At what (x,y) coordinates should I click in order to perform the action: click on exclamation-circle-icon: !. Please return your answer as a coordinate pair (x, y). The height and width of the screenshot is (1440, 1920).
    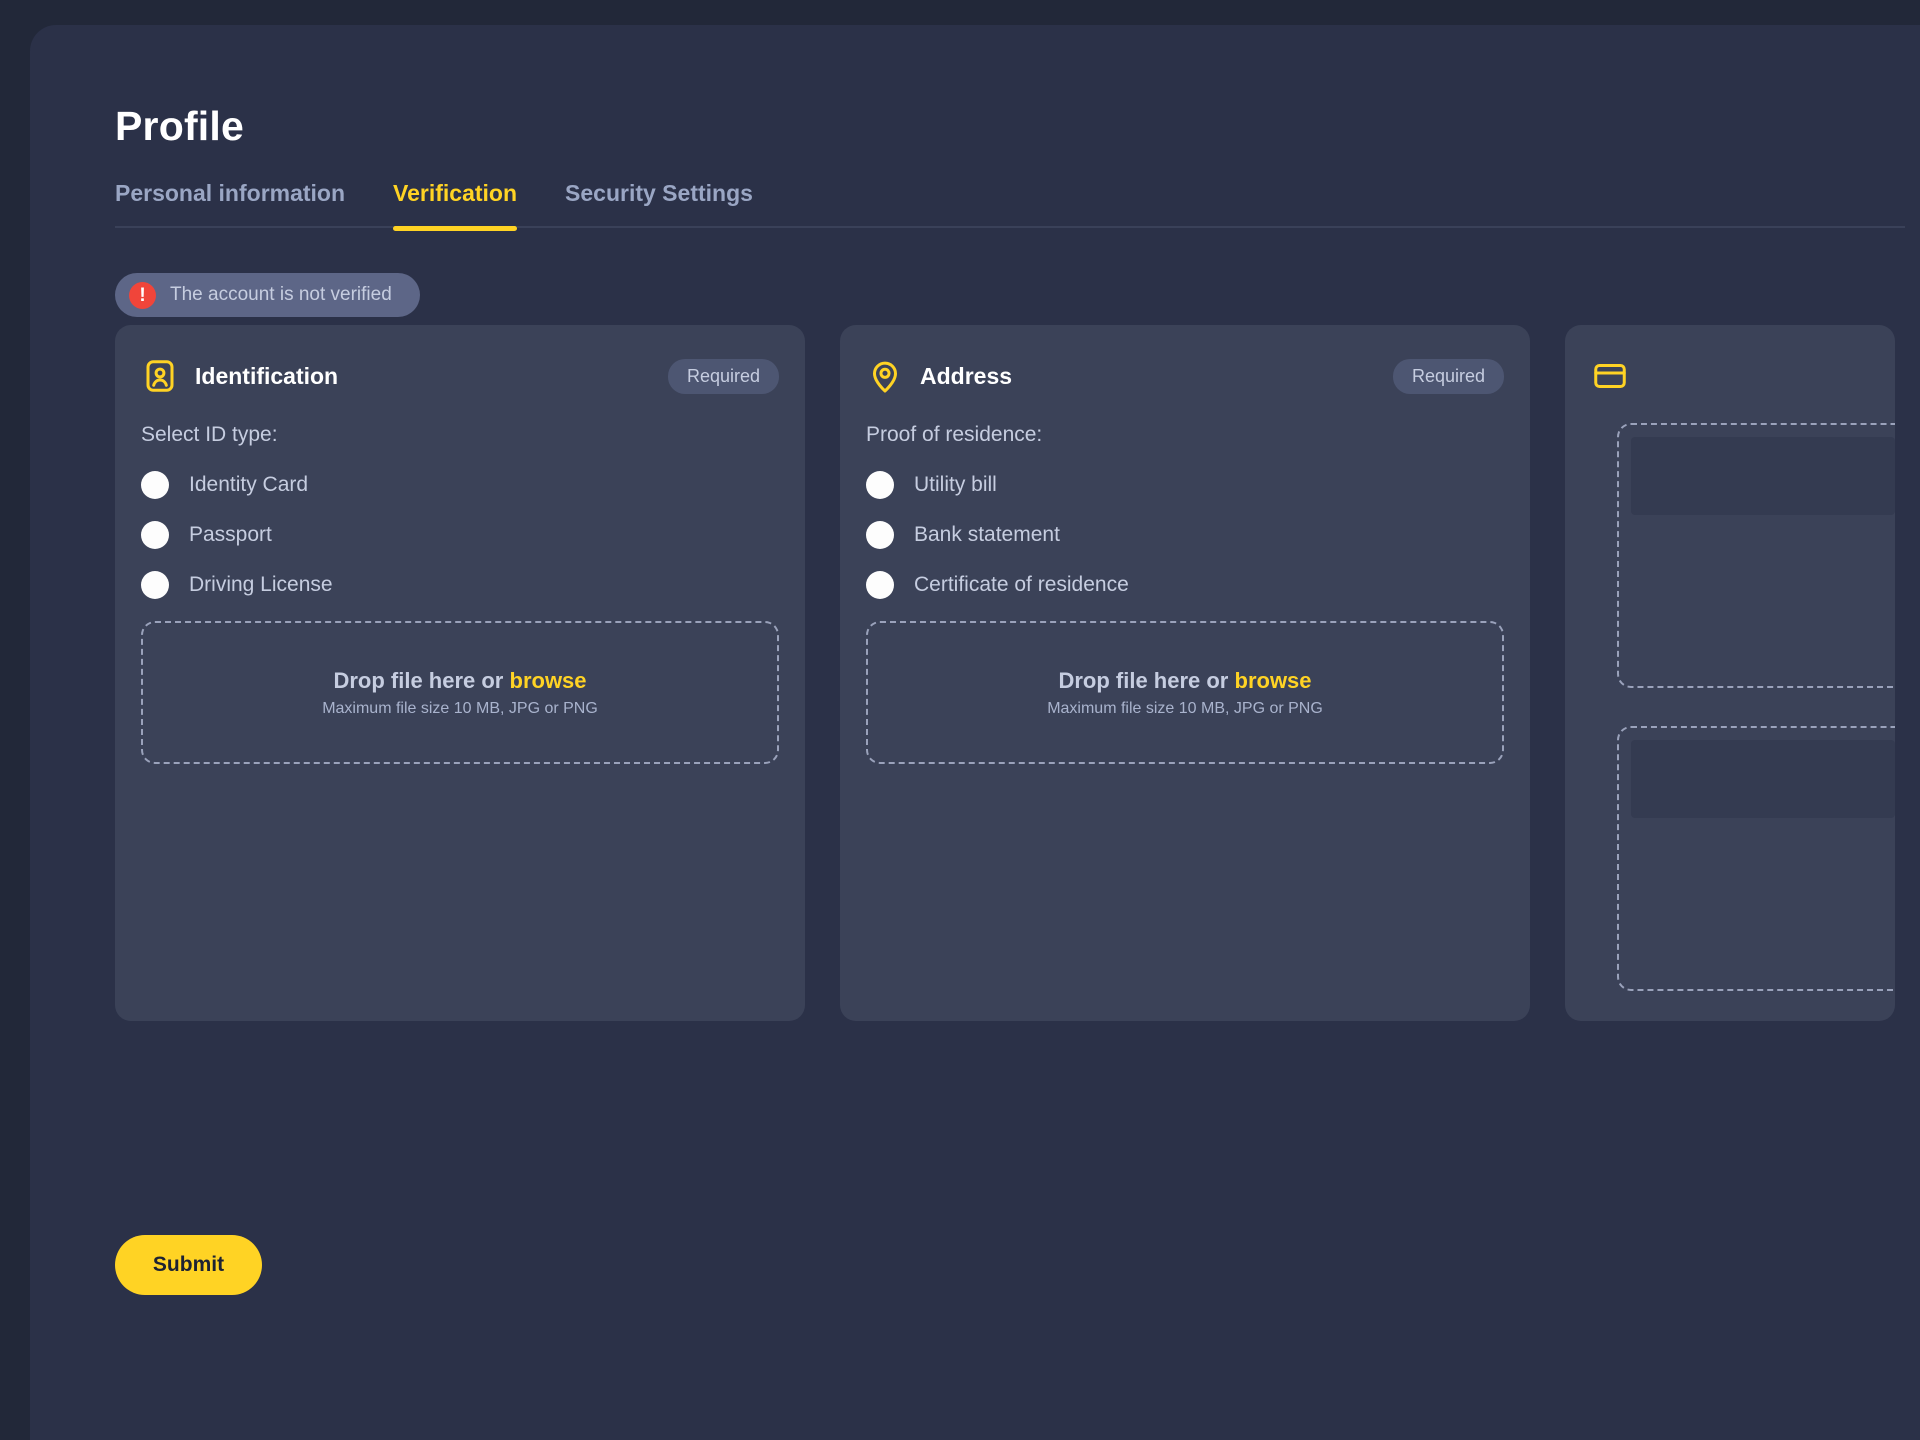
    Looking at the image, I should click on (142, 295).